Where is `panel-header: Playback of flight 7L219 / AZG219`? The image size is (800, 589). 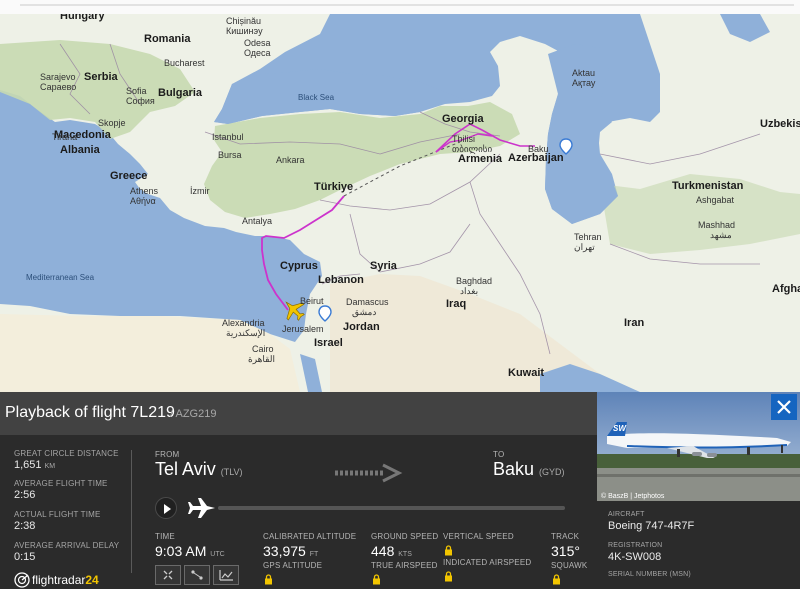
panel-header: Playback of flight 7L219 / AZG219 is located at coordinates (298, 413).